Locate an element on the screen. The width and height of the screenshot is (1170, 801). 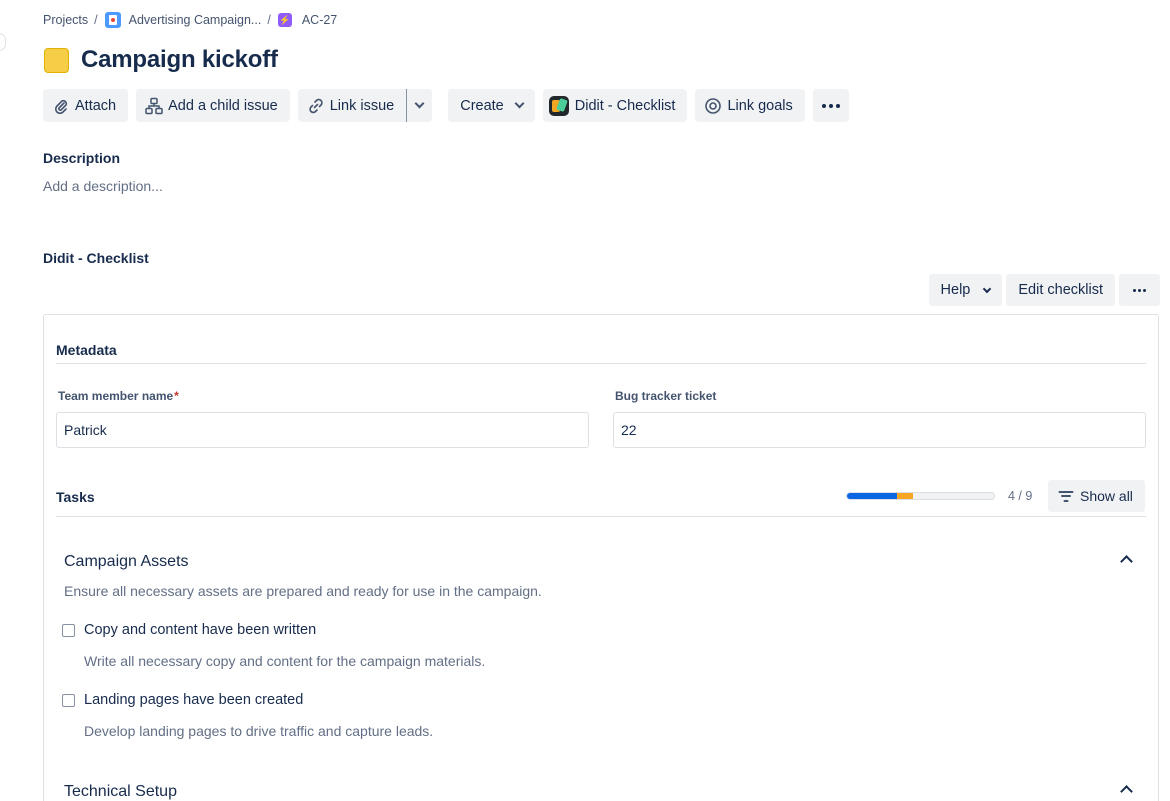
team-member-name-label-text: Team member name is located at coordinates (116, 396).